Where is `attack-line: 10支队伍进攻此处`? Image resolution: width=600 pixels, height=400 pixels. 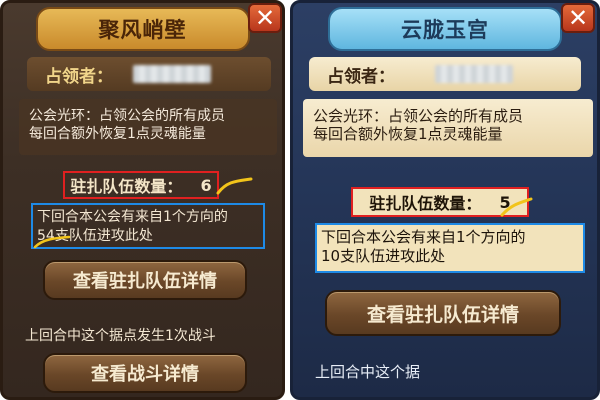 attack-line: 10支队伍进攻此处 is located at coordinates (383, 256).